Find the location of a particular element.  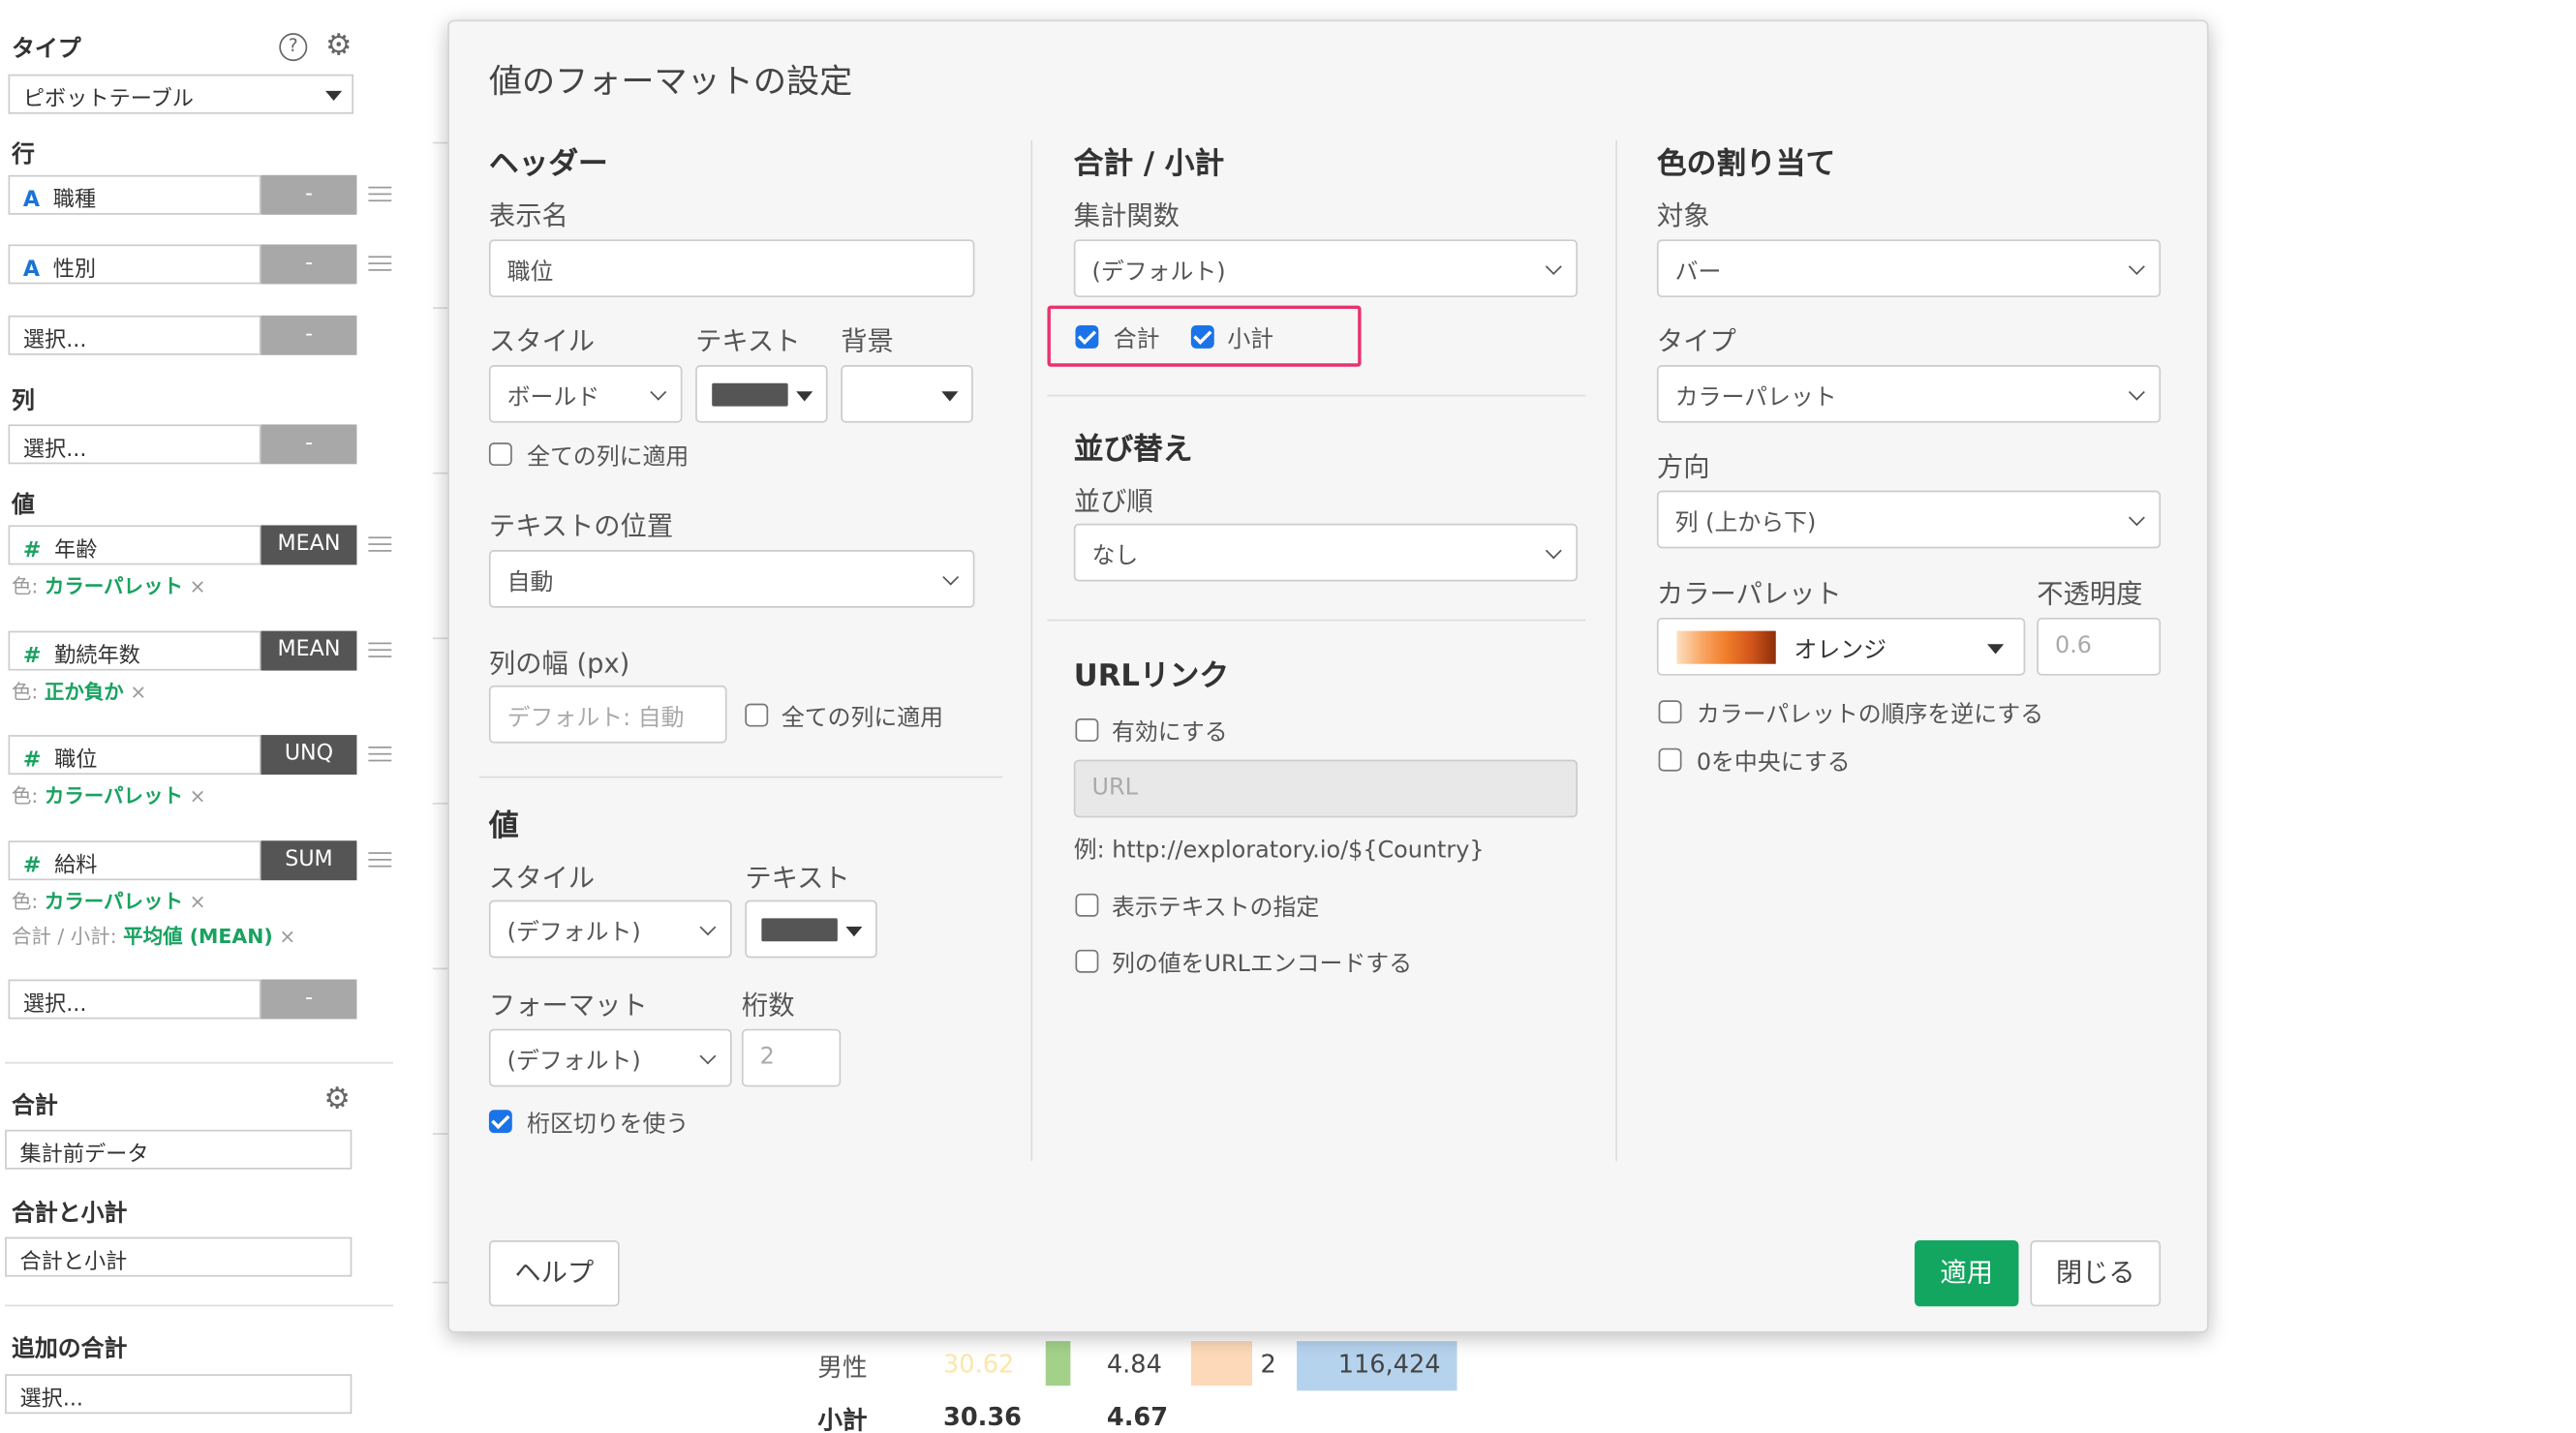

color-prefix: 色: is located at coordinates (25, 902).